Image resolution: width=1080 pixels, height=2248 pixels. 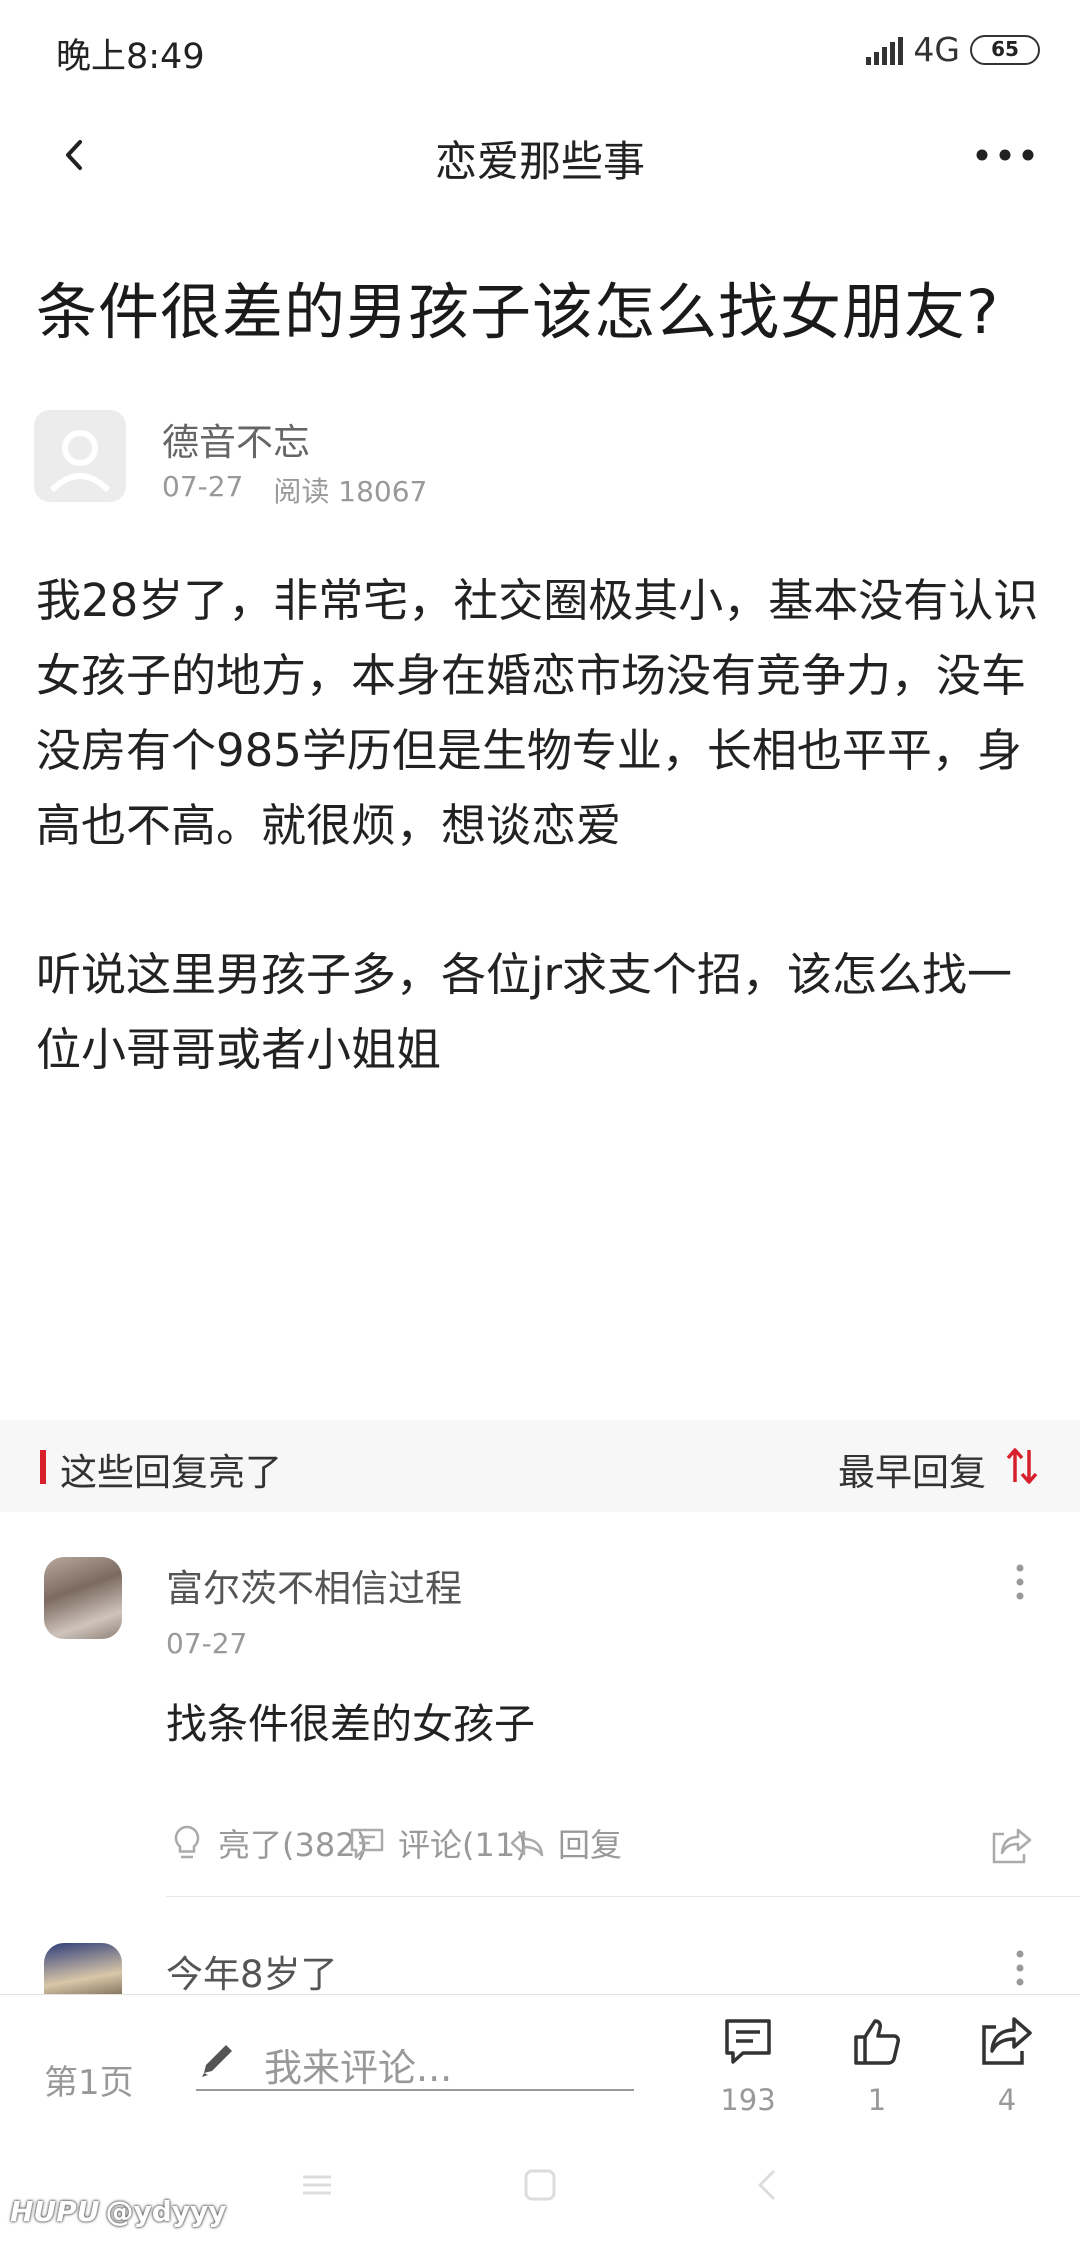 I want to click on menu-icon, so click(x=317, y=2185).